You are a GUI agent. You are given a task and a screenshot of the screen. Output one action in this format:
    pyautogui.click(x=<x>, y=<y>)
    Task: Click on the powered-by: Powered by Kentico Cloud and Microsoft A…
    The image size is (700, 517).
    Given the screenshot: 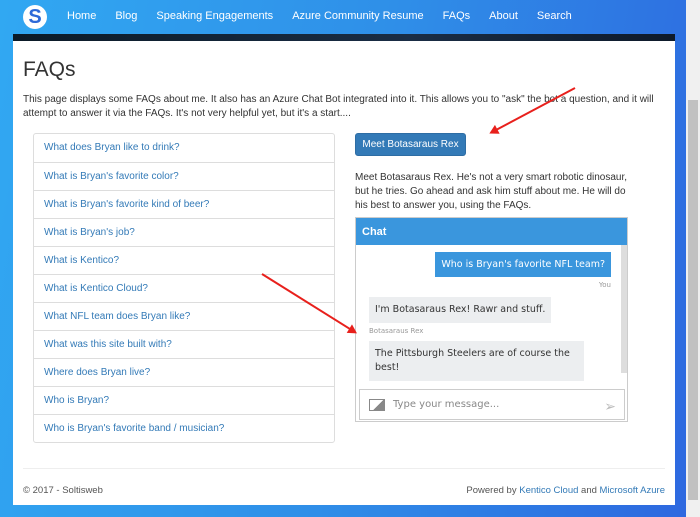 What is the action you would take?
    pyautogui.click(x=565, y=490)
    